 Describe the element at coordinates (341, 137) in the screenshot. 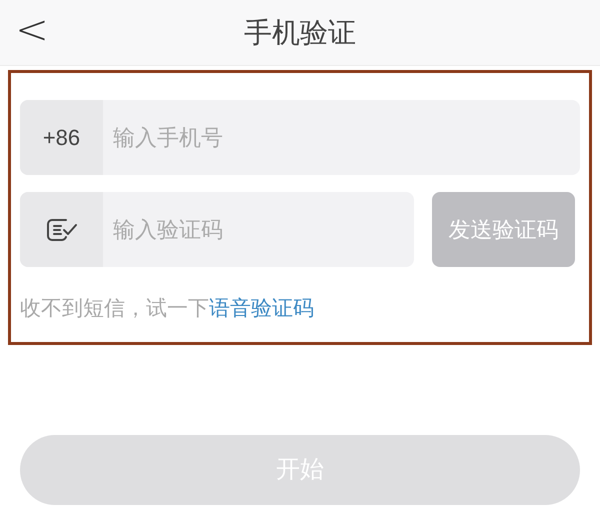

I see `phone-input: 输入手机号` at that location.